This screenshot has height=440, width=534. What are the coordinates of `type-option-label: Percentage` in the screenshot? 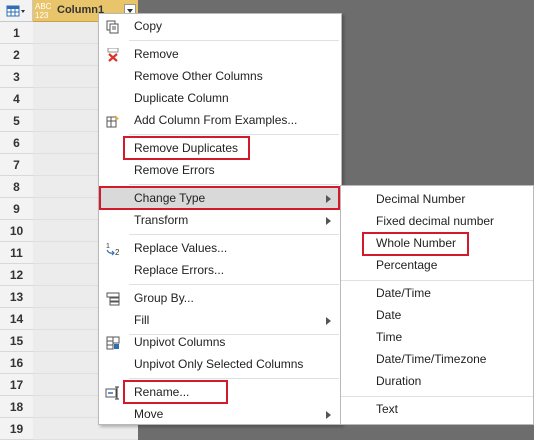 It's located at (407, 265).